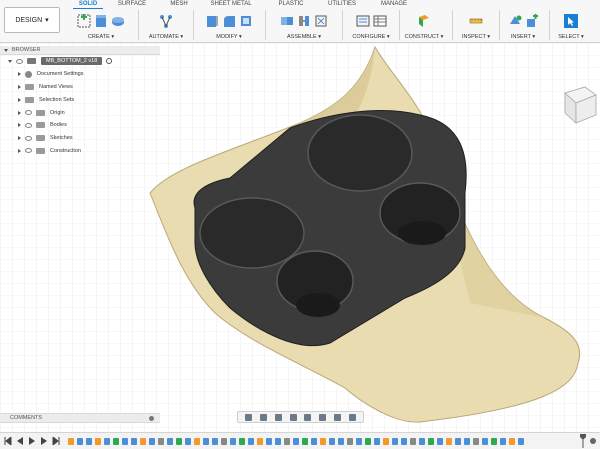 The width and height of the screenshot is (600, 449). What do you see at coordinates (338, 417) in the screenshot?
I see `grid-icon` at bounding box center [338, 417].